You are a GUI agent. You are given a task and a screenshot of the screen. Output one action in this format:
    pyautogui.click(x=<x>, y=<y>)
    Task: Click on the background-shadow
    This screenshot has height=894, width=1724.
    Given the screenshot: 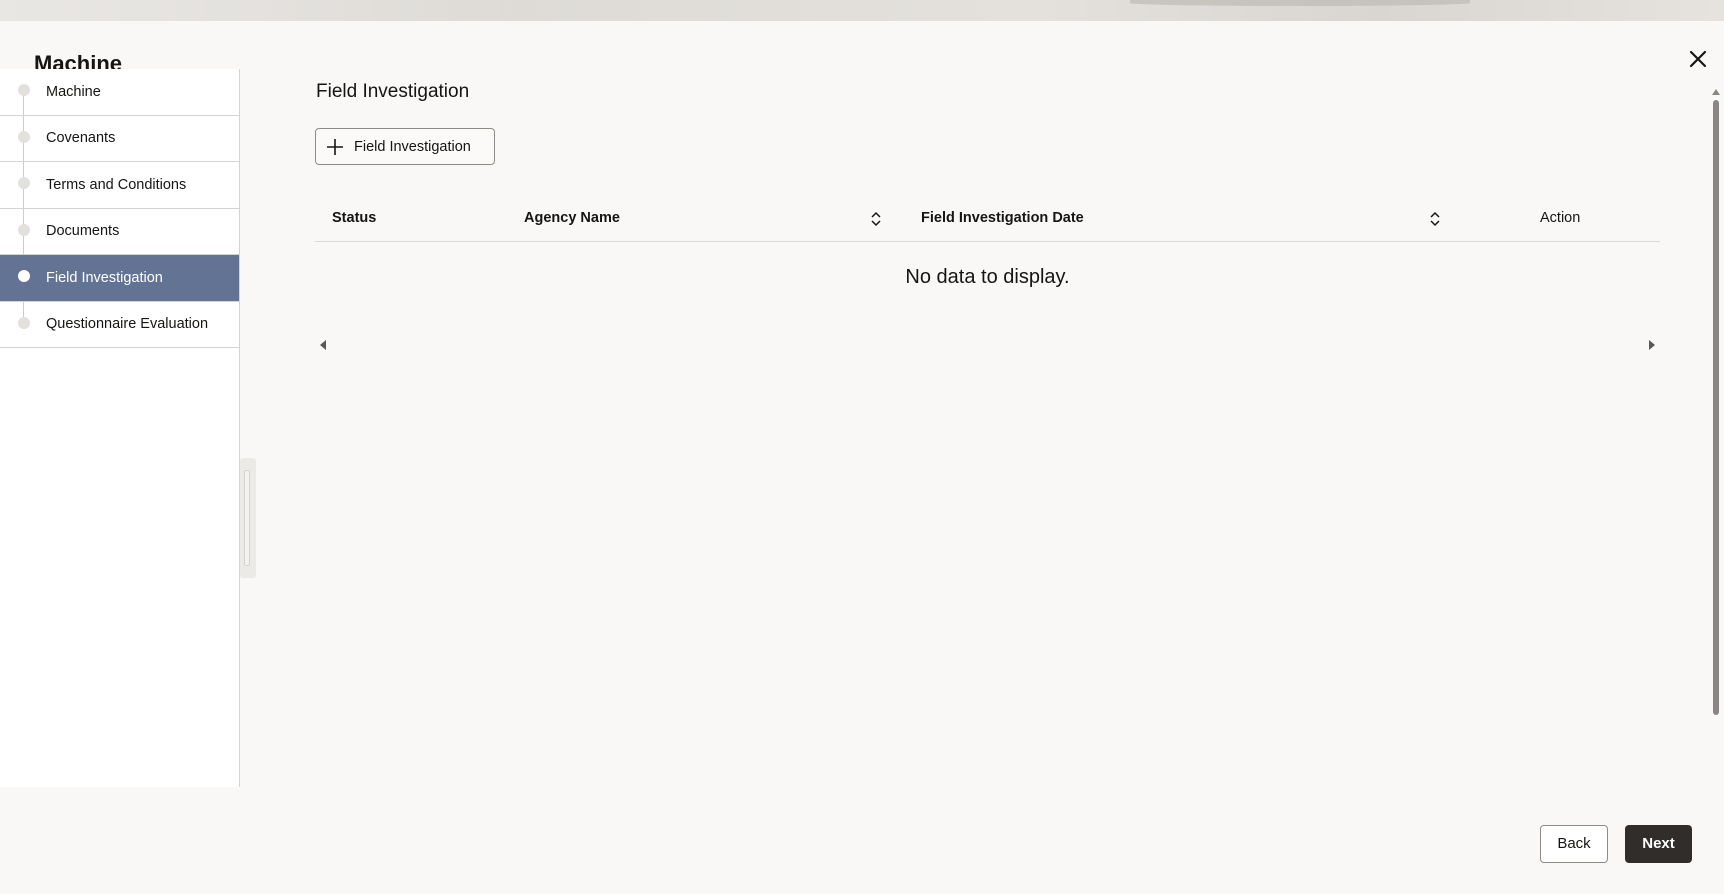 What is the action you would take?
    pyautogui.click(x=1300, y=3)
    